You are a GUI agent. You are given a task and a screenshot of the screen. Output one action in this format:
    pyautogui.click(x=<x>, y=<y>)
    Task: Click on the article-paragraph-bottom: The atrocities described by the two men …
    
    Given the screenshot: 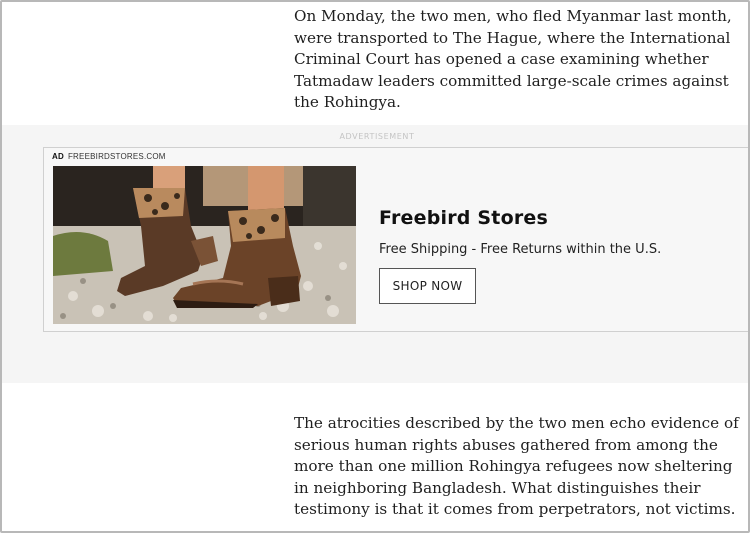 What is the action you would take?
    pyautogui.click(x=516, y=466)
    